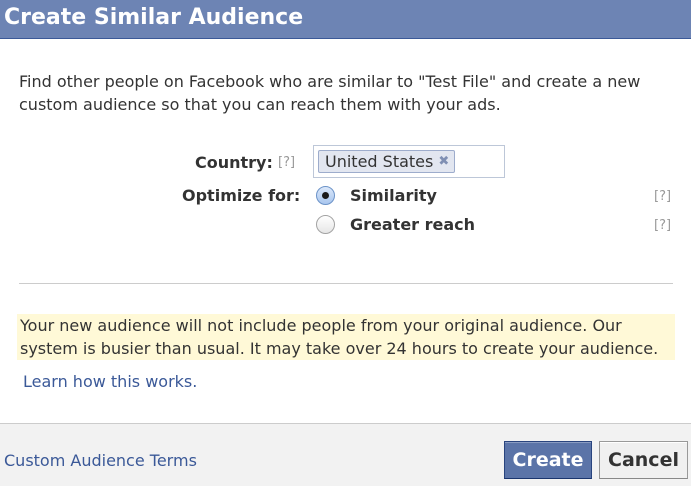 The image size is (691, 486). What do you see at coordinates (100, 460) in the screenshot?
I see `custom-audience-terms-link: Custom Audience Terms` at bounding box center [100, 460].